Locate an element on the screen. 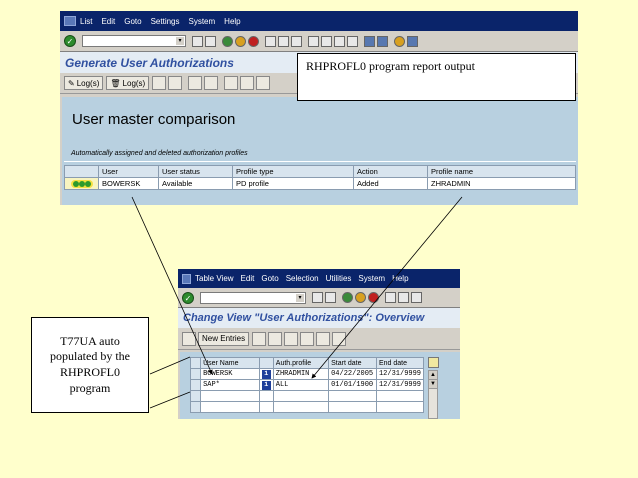 The image size is (638, 478). filter-icon is located at coordinates (263, 83).